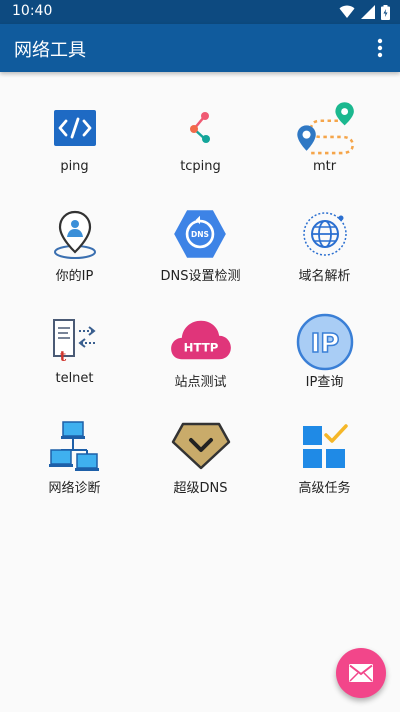  What do you see at coordinates (74, 166) in the screenshot?
I see `tool-label: ping` at bounding box center [74, 166].